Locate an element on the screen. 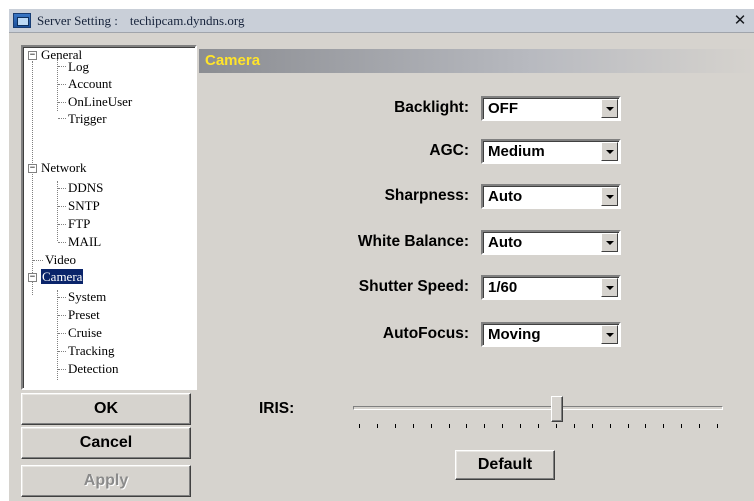  tree-item-label: DDNS is located at coordinates (86, 187).